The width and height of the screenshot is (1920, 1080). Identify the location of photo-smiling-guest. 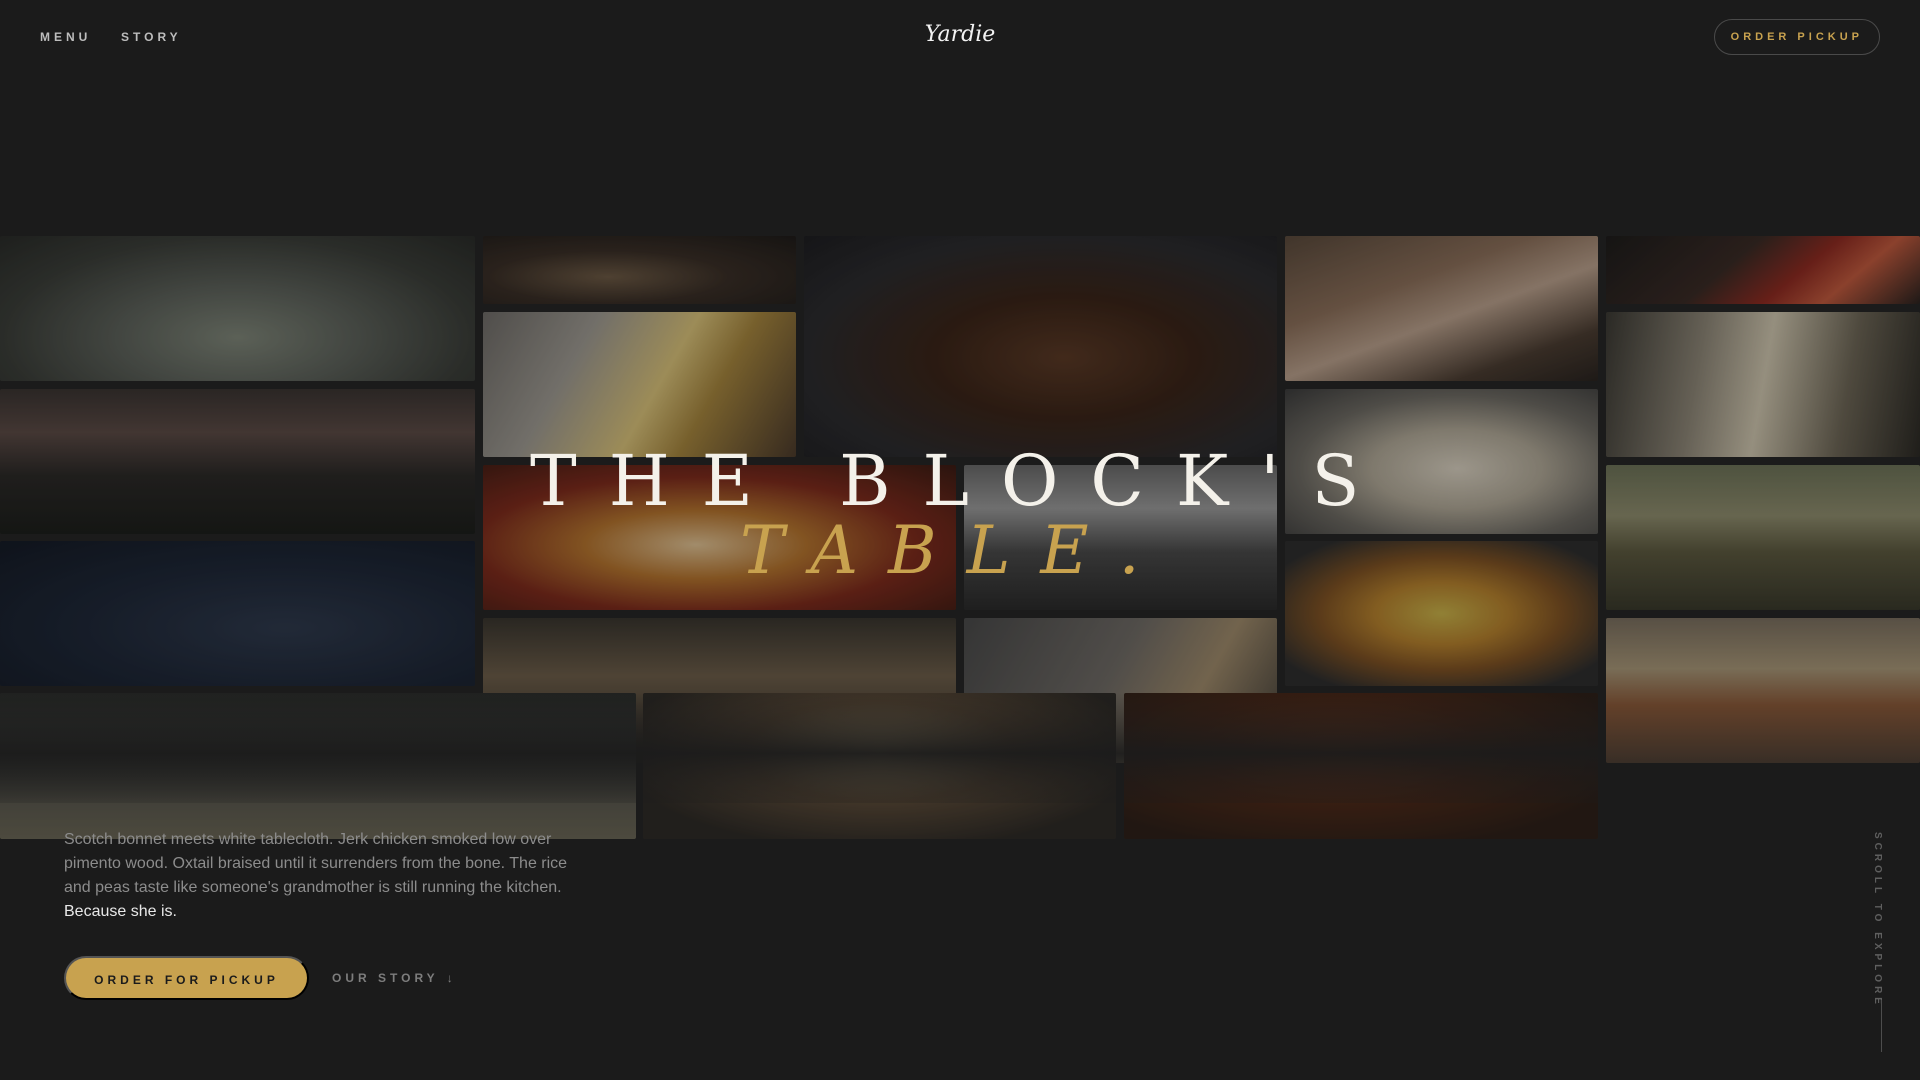
(1441, 308).